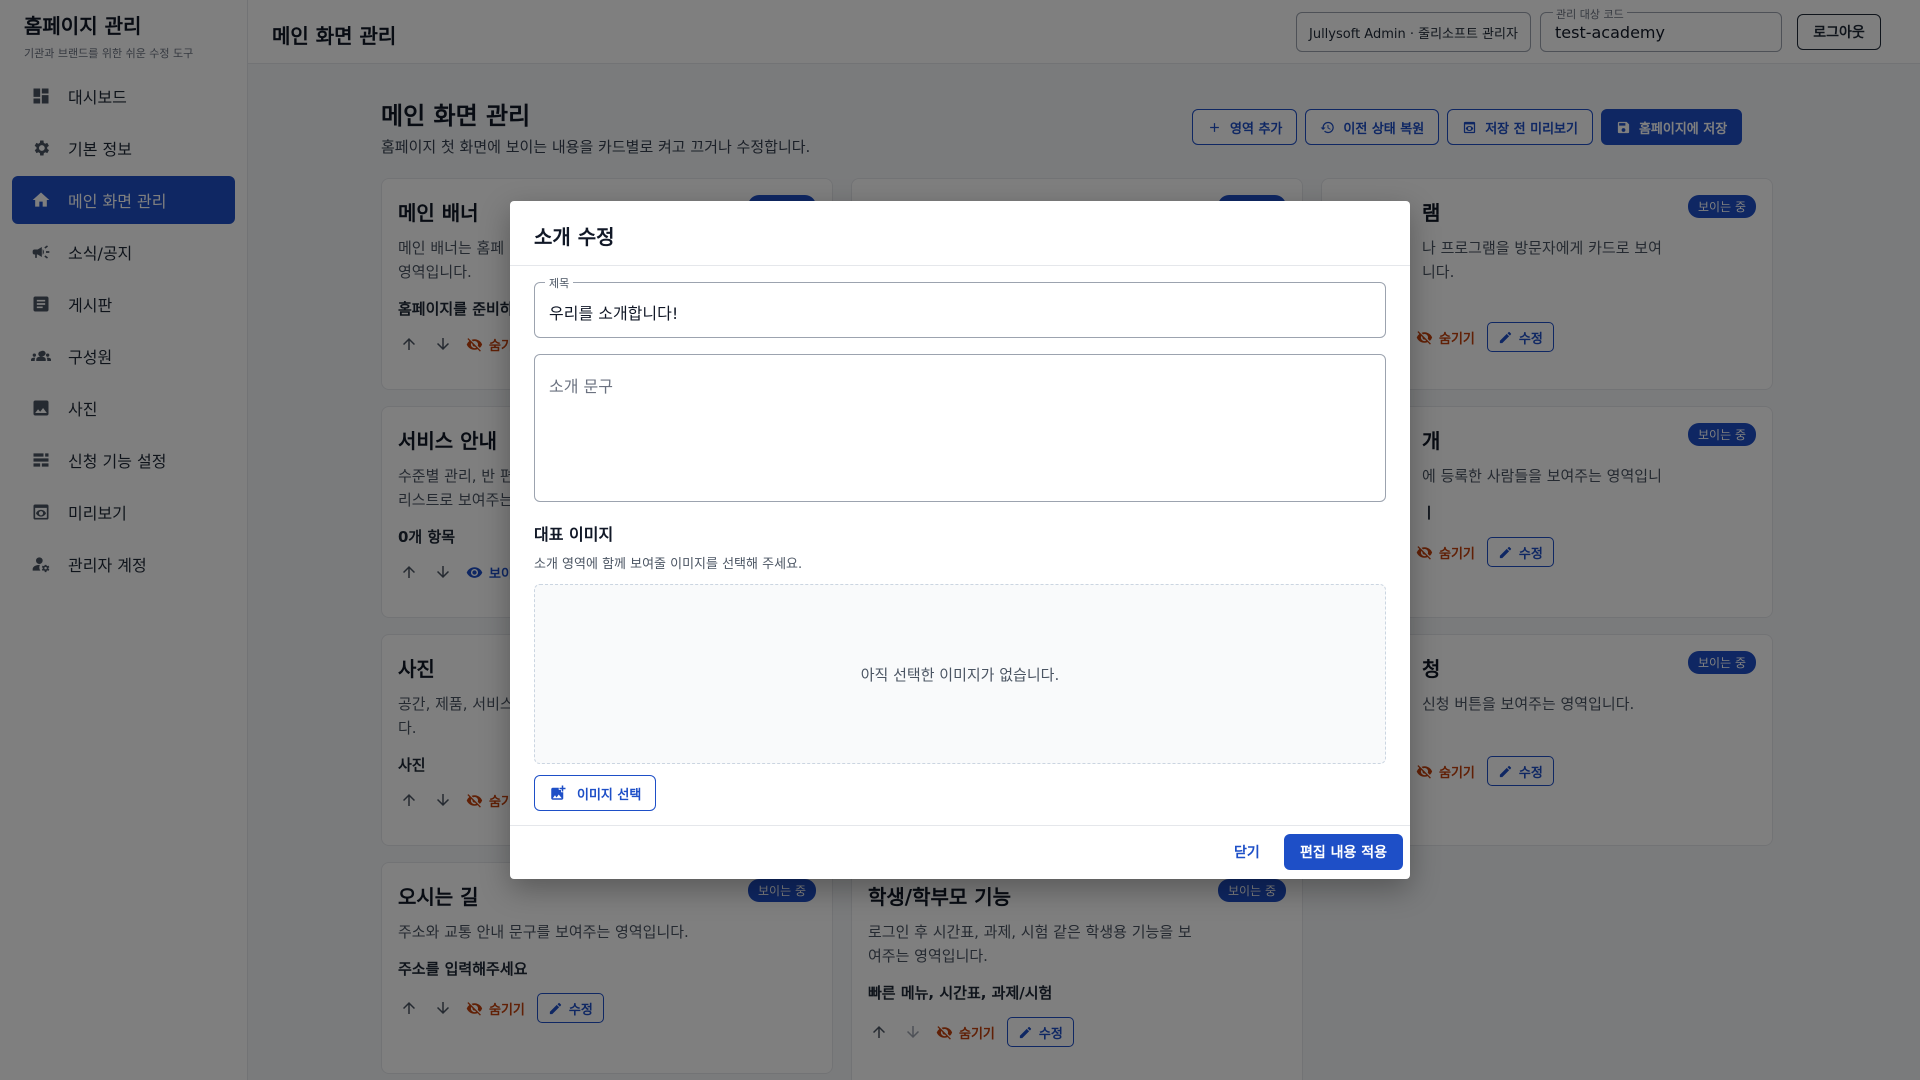 The height and width of the screenshot is (1080, 1920). I want to click on title-input-label: 제목, so click(559, 283).